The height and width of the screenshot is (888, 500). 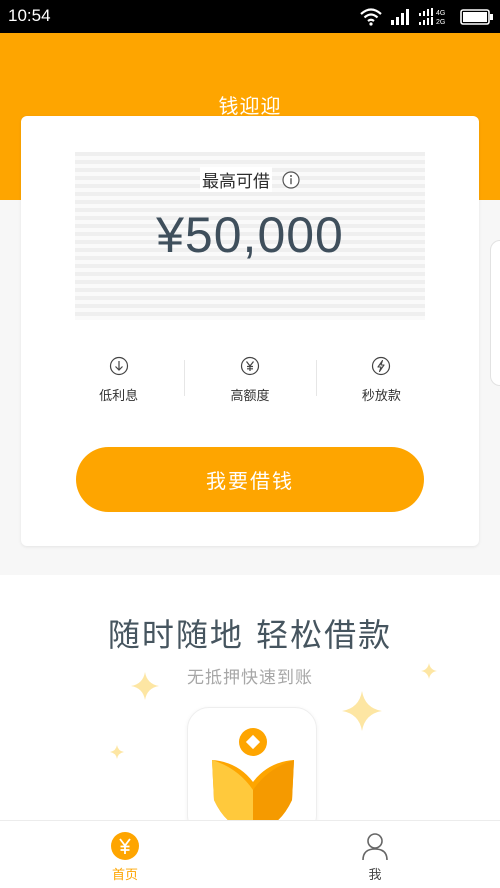 I want to click on feature-list: 低利息 高额度 秒放款, so click(x=250, y=386).